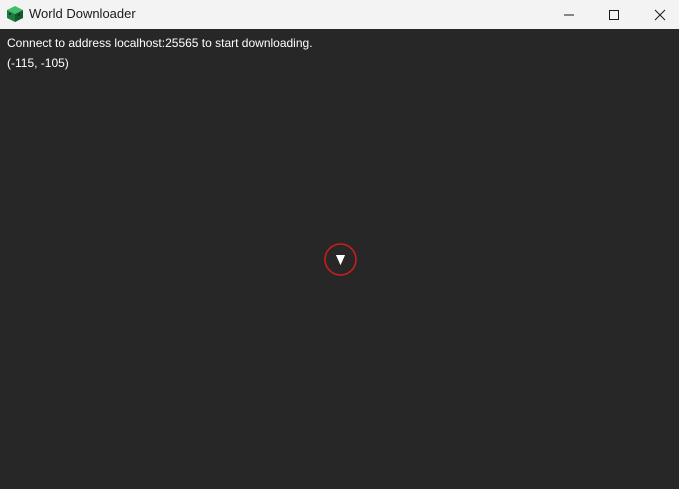 The image size is (679, 489). What do you see at coordinates (339, 14) in the screenshot?
I see `title-bar: World Downloader` at bounding box center [339, 14].